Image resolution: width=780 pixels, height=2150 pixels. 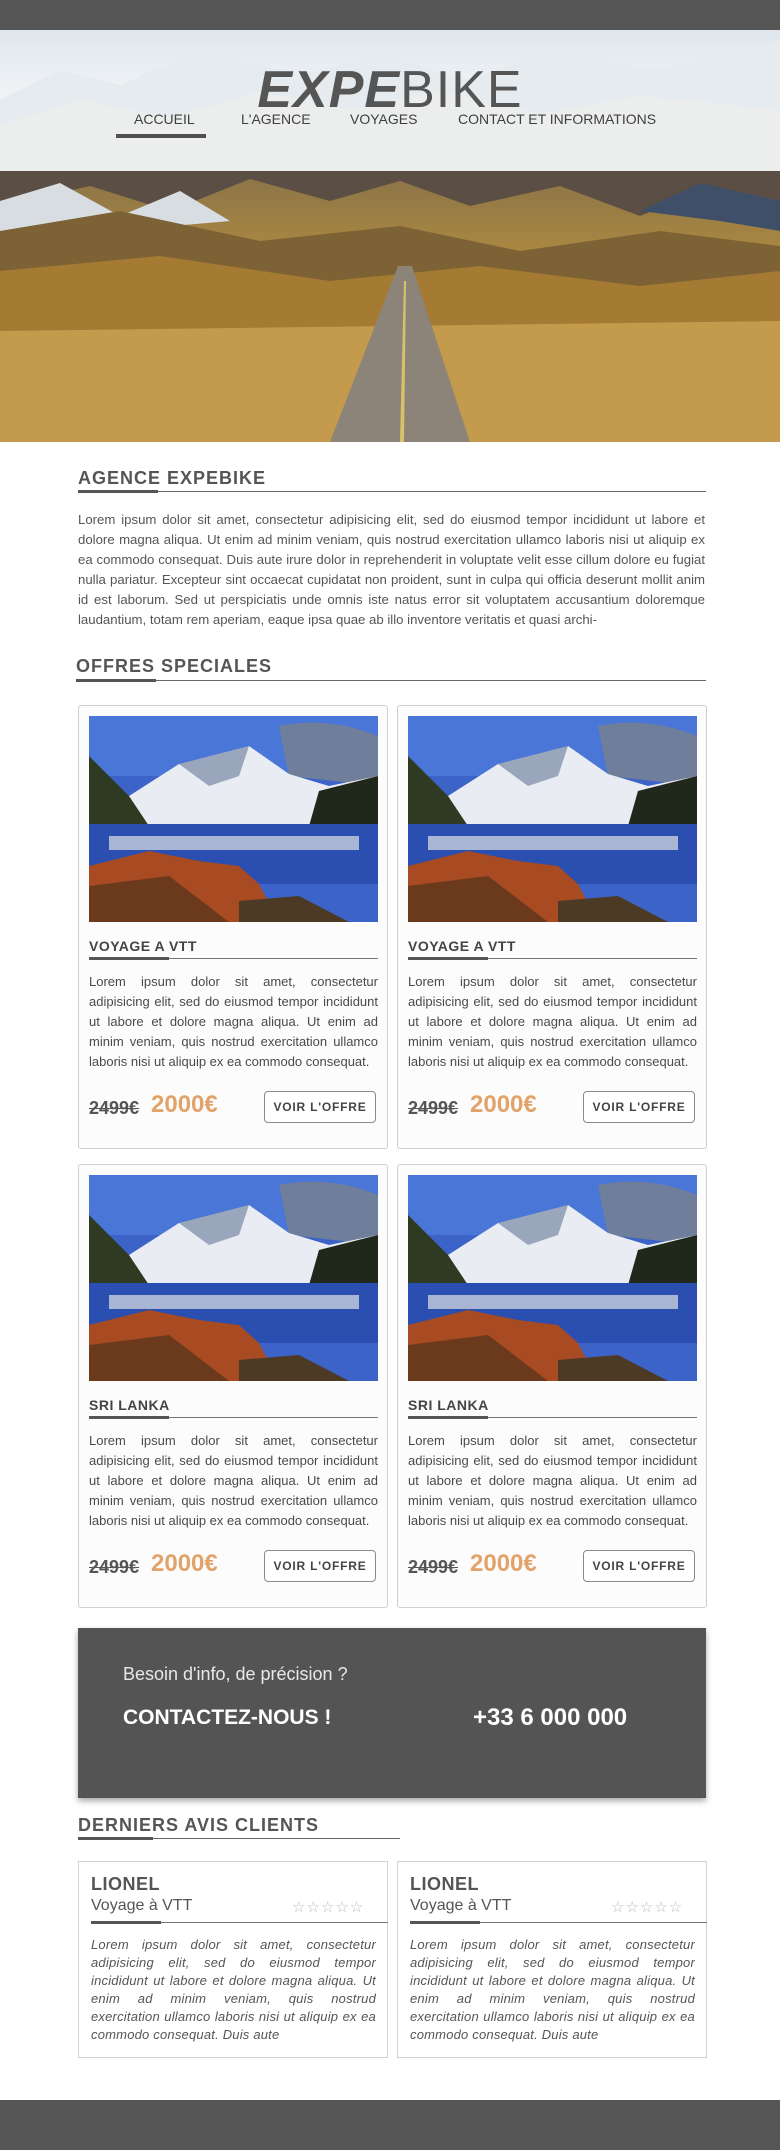 I want to click on site-header: EXPEBIKE, so click(x=390, y=100).